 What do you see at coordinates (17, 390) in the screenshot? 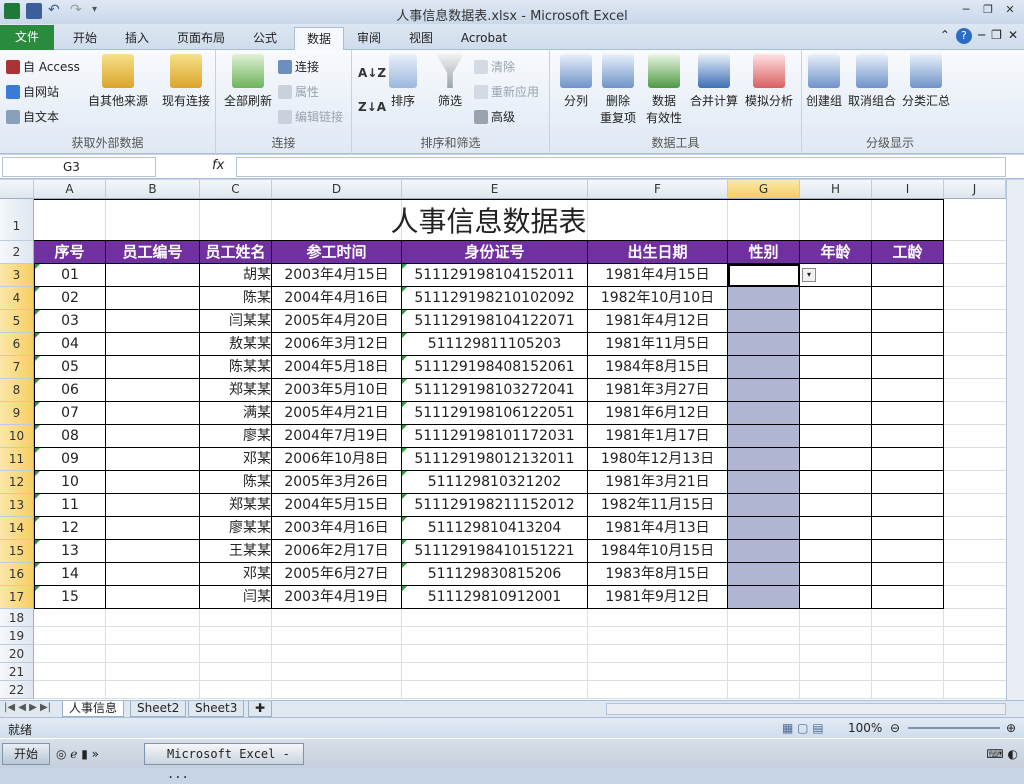
I see `row-header-8: 8` at bounding box center [17, 390].